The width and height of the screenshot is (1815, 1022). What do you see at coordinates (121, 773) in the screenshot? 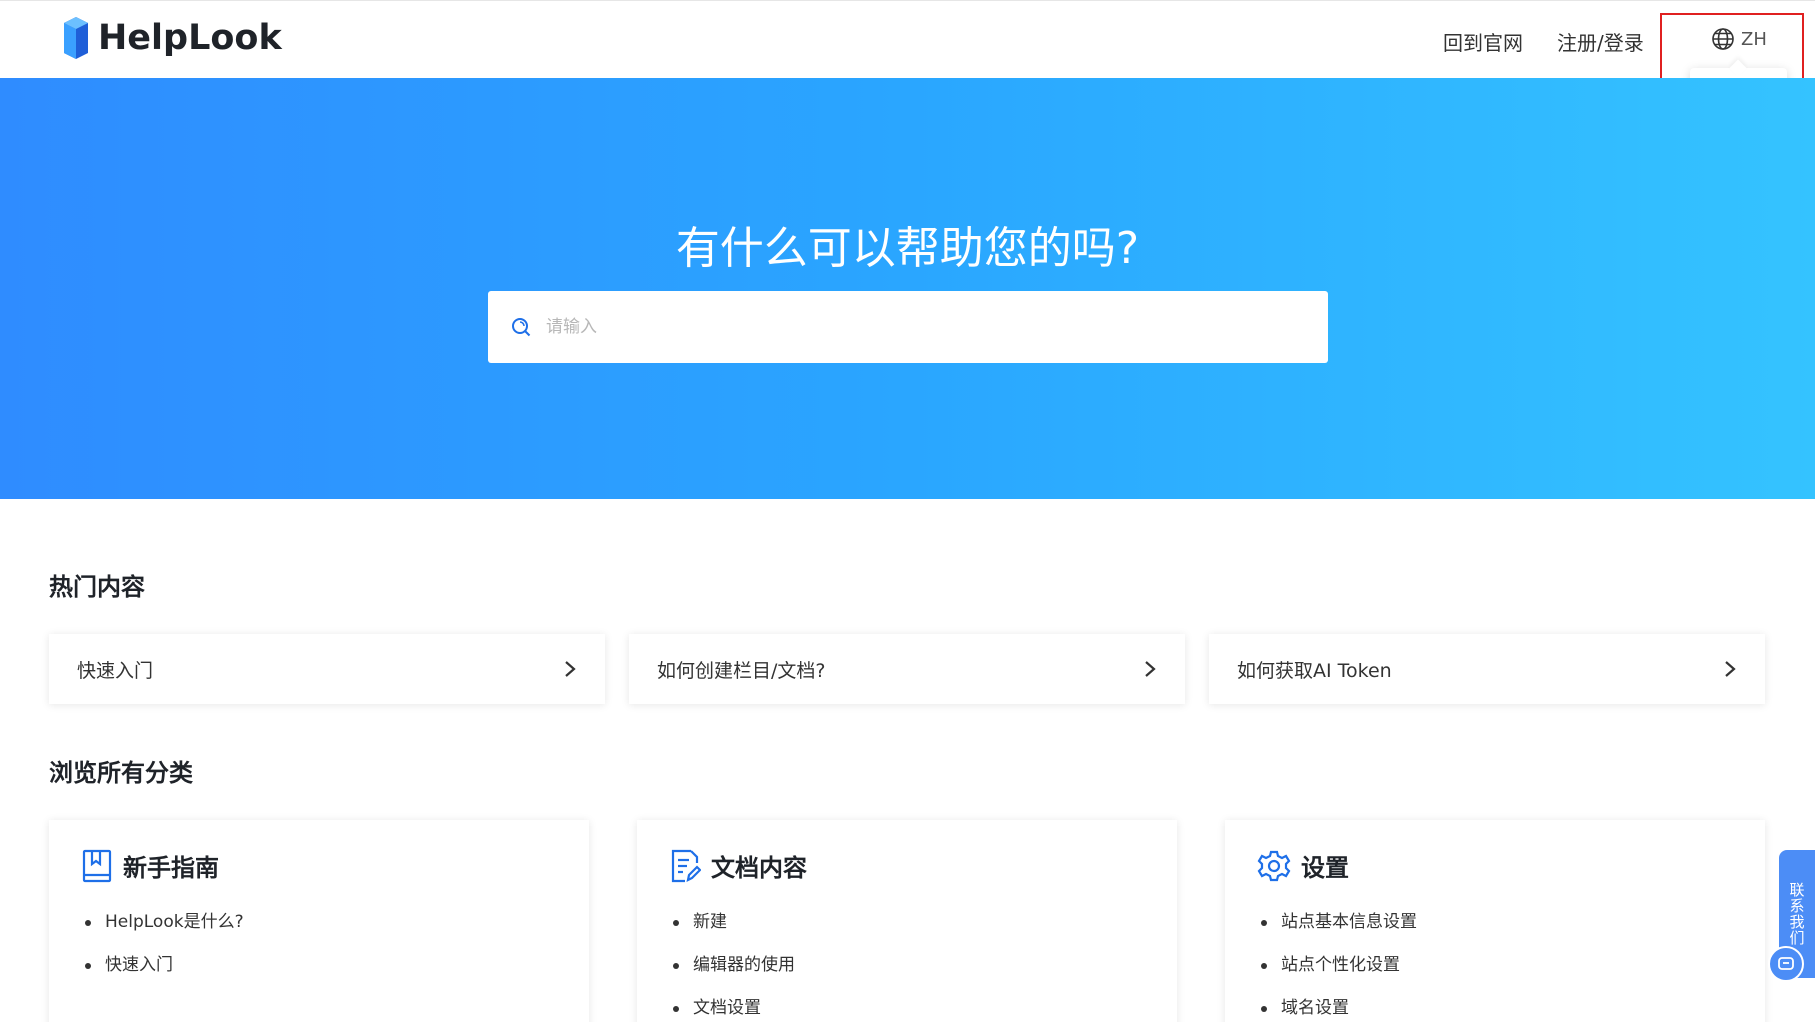
I see `browse-section-title: 浏览所有分类` at bounding box center [121, 773].